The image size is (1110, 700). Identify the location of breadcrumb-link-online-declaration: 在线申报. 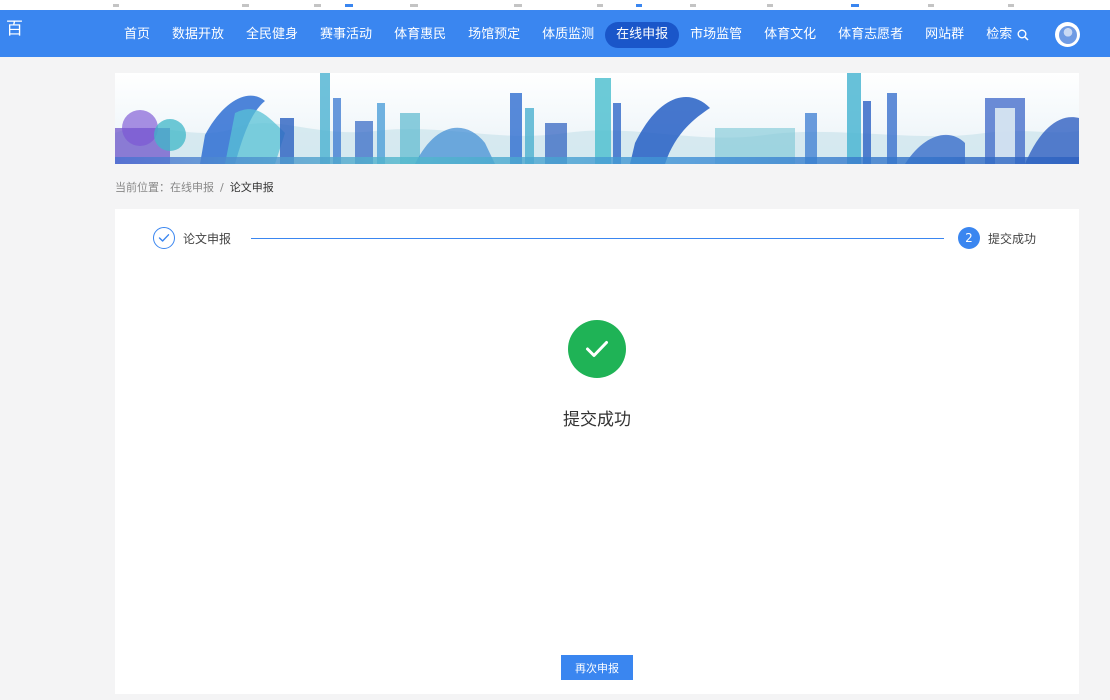
(192, 187).